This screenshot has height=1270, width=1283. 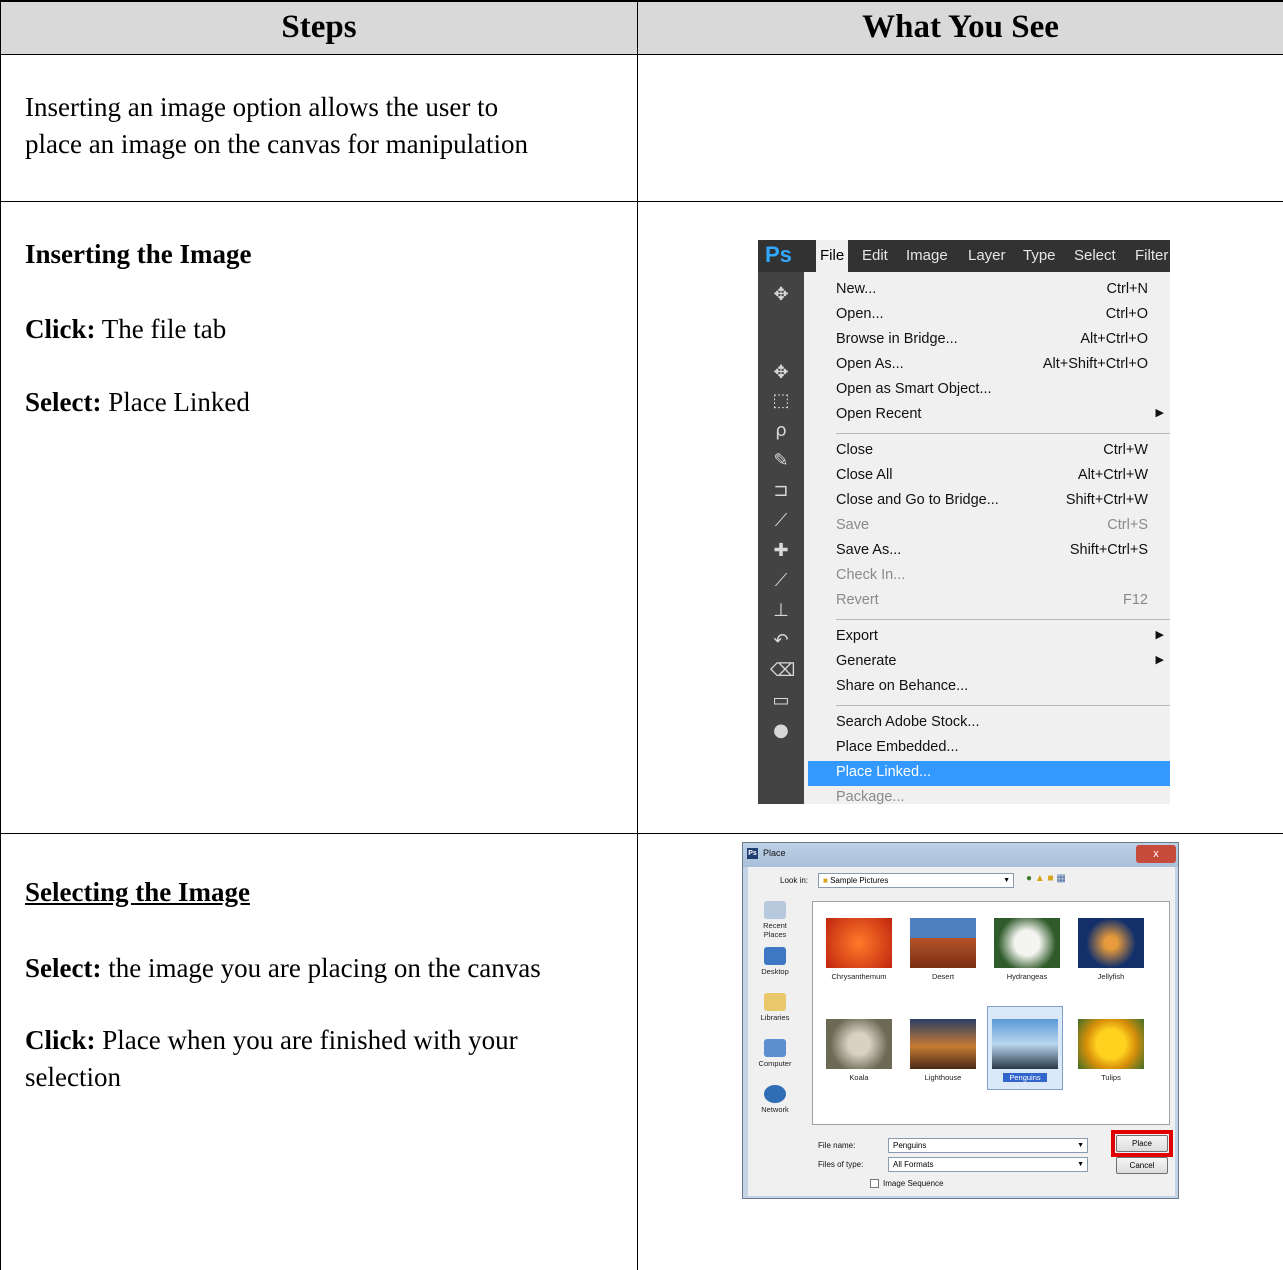 What do you see at coordinates (989, 662) in the screenshot?
I see `menu-item: Generate ▶` at bounding box center [989, 662].